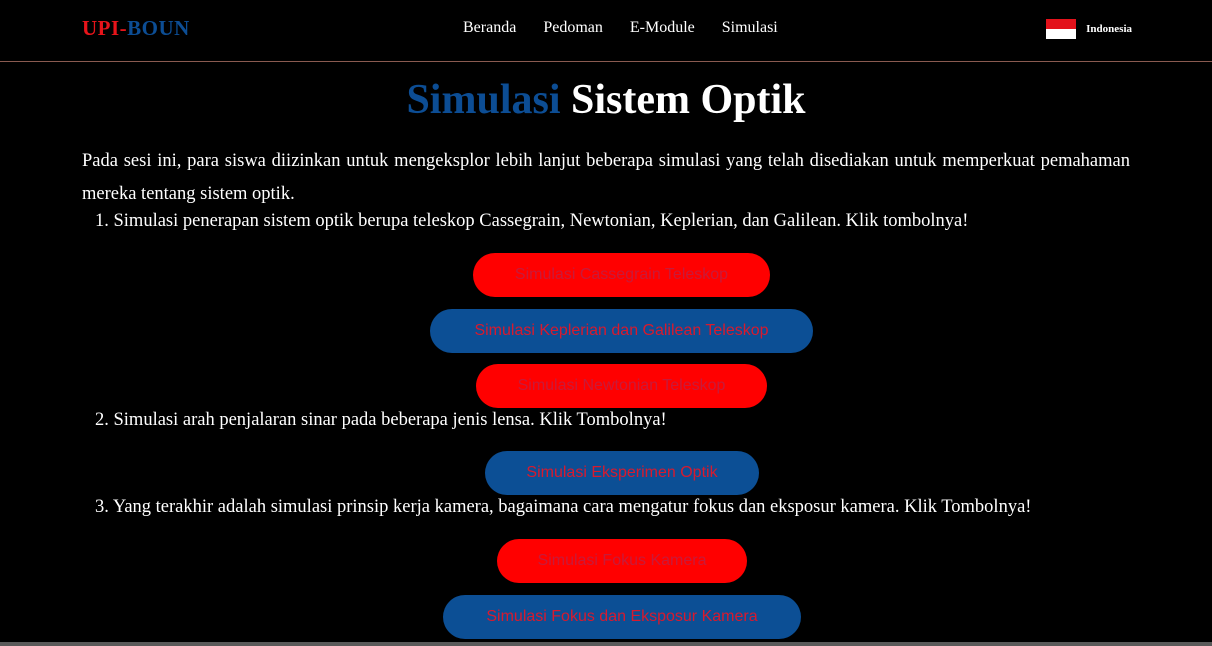 Image resolution: width=1212 pixels, height=646 pixels. I want to click on indonesia-flag-icon, so click(1061, 29).